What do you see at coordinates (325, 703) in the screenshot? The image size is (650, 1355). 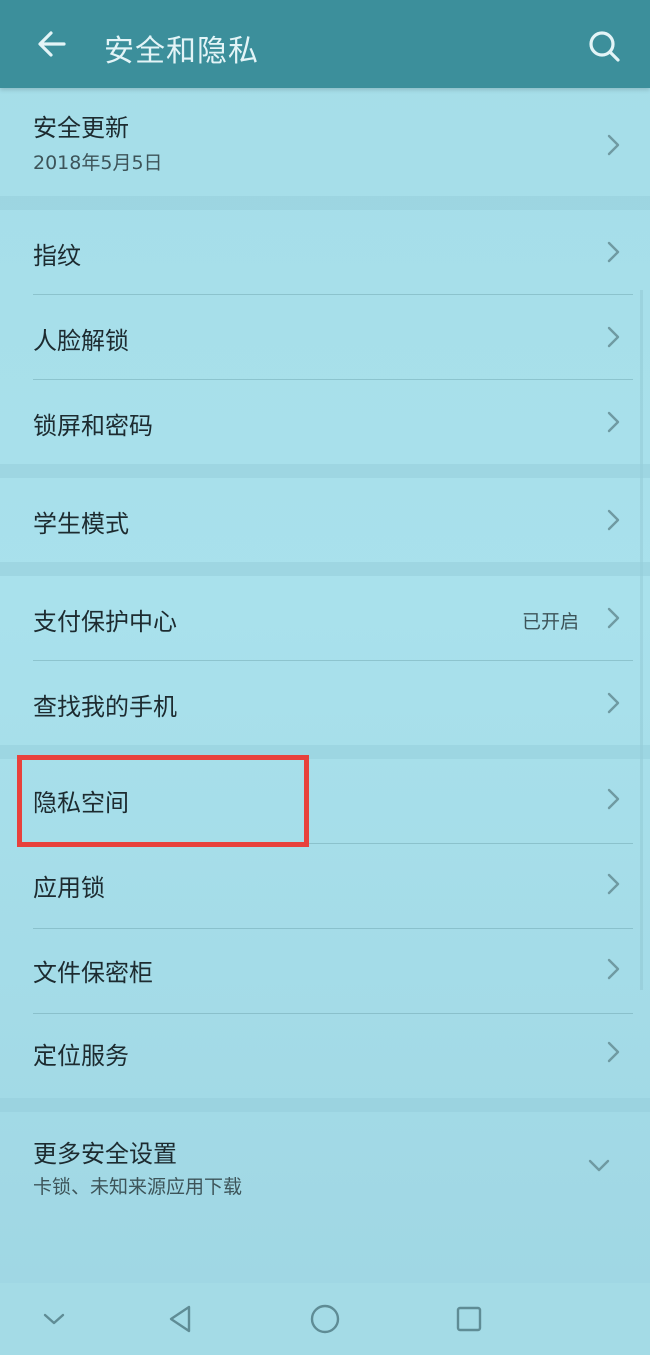 I see `list-item-find-my-phone: 查找我的手机` at bounding box center [325, 703].